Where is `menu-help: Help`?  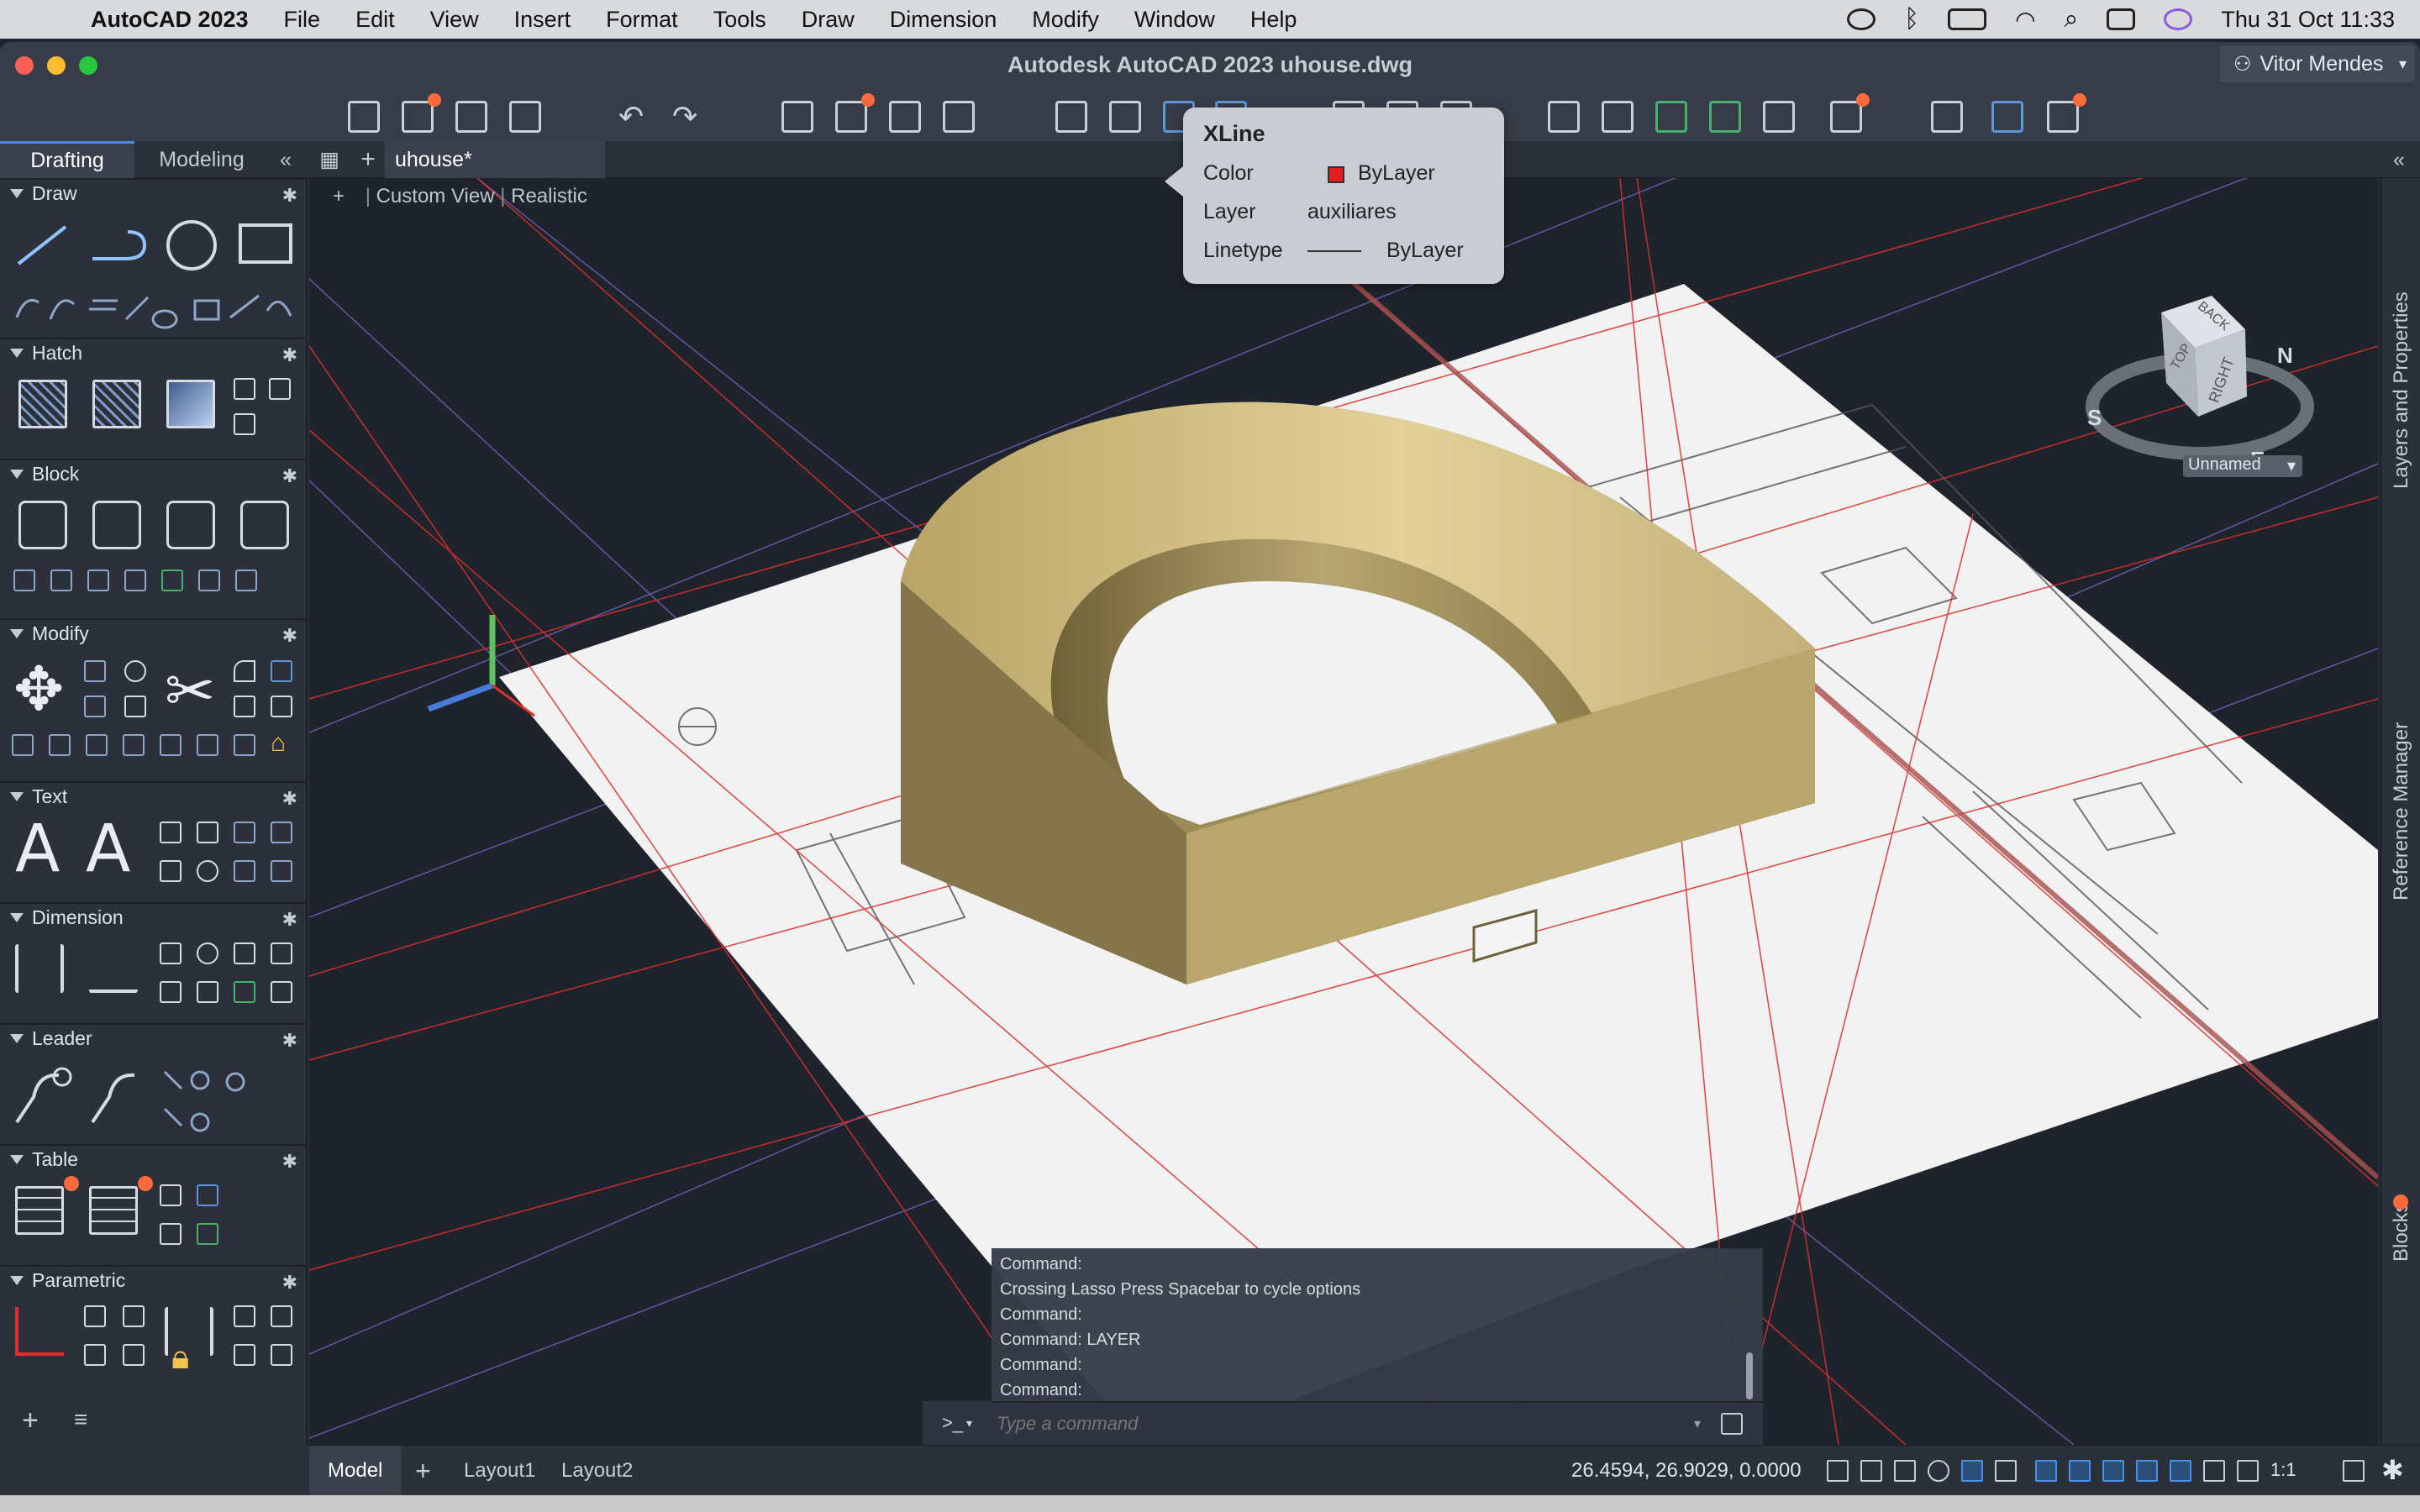 menu-help: Help is located at coordinates (1273, 20).